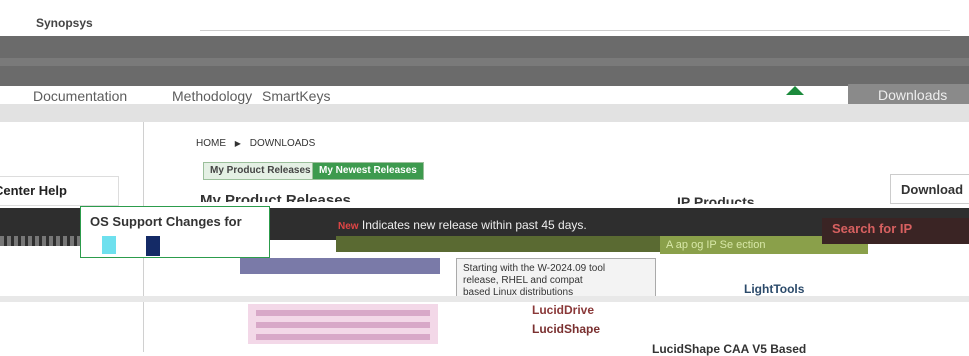 This screenshot has width=969, height=356. What do you see at coordinates (237, 143) in the screenshot?
I see `chevron-right-icon: ▶` at bounding box center [237, 143].